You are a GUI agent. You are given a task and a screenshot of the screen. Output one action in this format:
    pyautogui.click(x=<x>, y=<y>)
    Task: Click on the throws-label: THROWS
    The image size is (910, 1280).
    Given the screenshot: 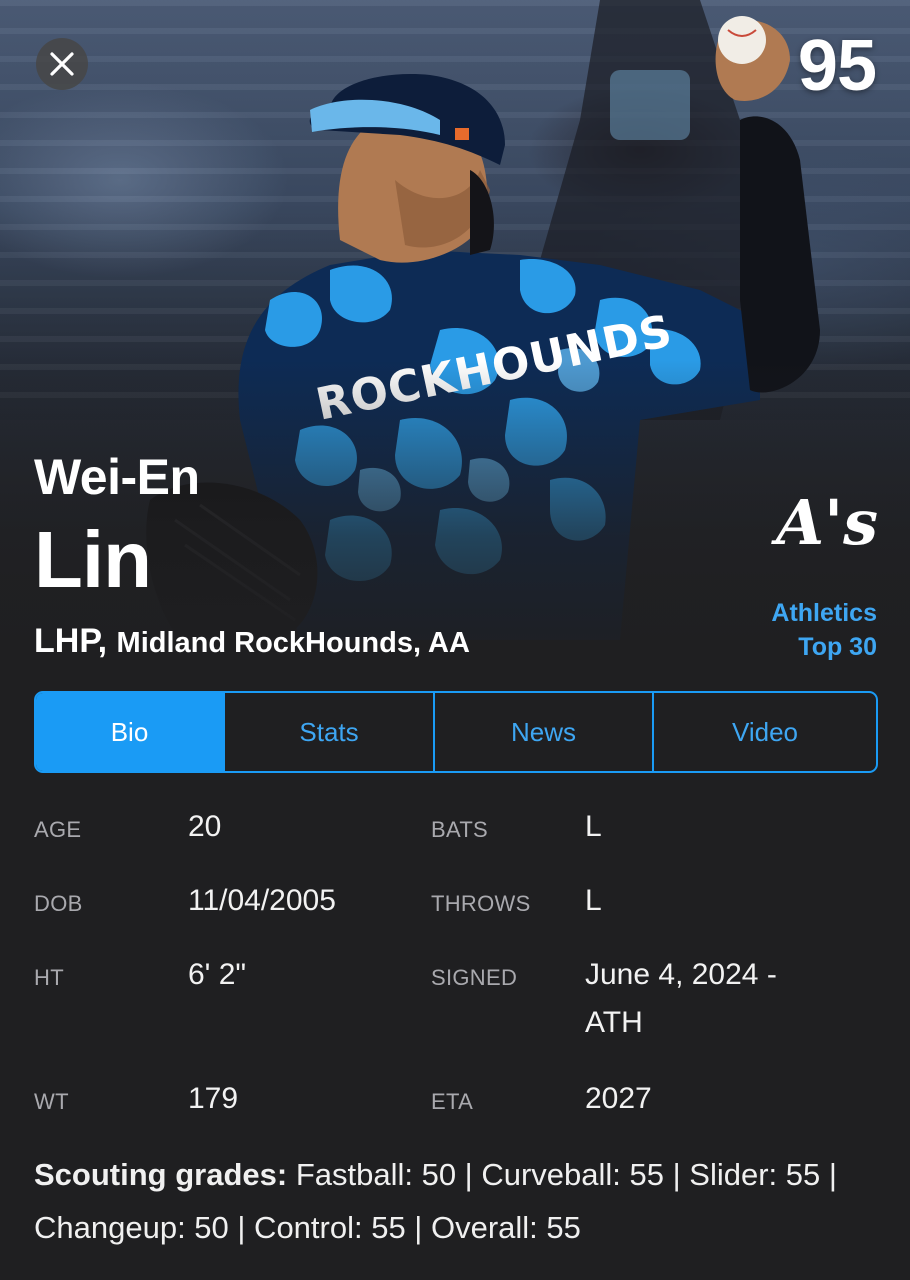 What is the action you would take?
    pyautogui.click(x=481, y=903)
    